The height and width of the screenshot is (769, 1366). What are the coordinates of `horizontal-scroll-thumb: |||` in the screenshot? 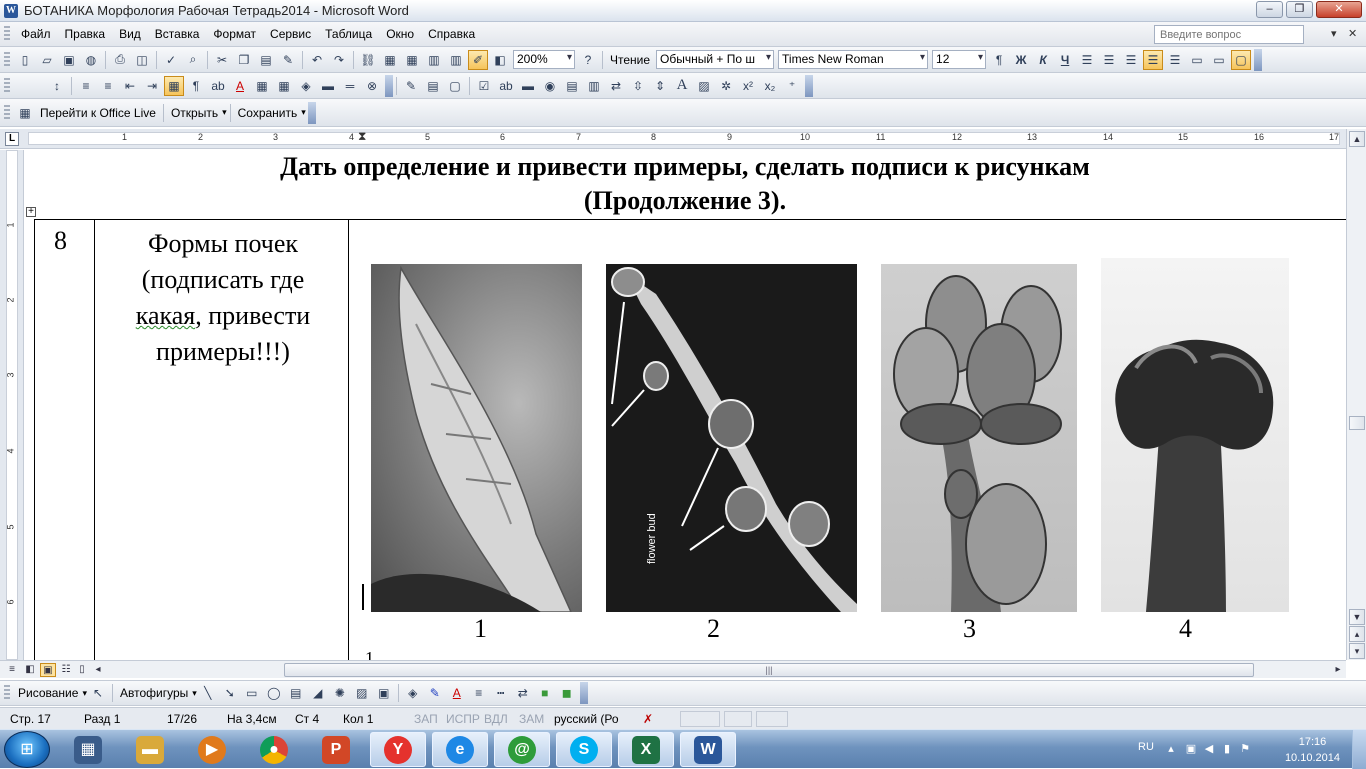 It's located at (769, 670).